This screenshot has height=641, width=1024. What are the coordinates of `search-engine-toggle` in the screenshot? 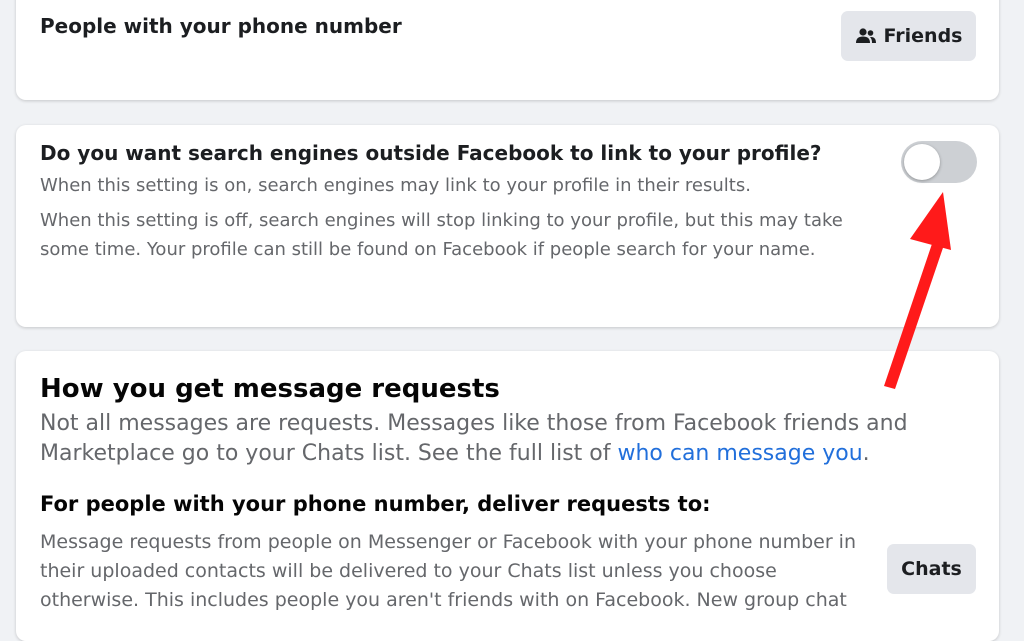 It's located at (939, 162).